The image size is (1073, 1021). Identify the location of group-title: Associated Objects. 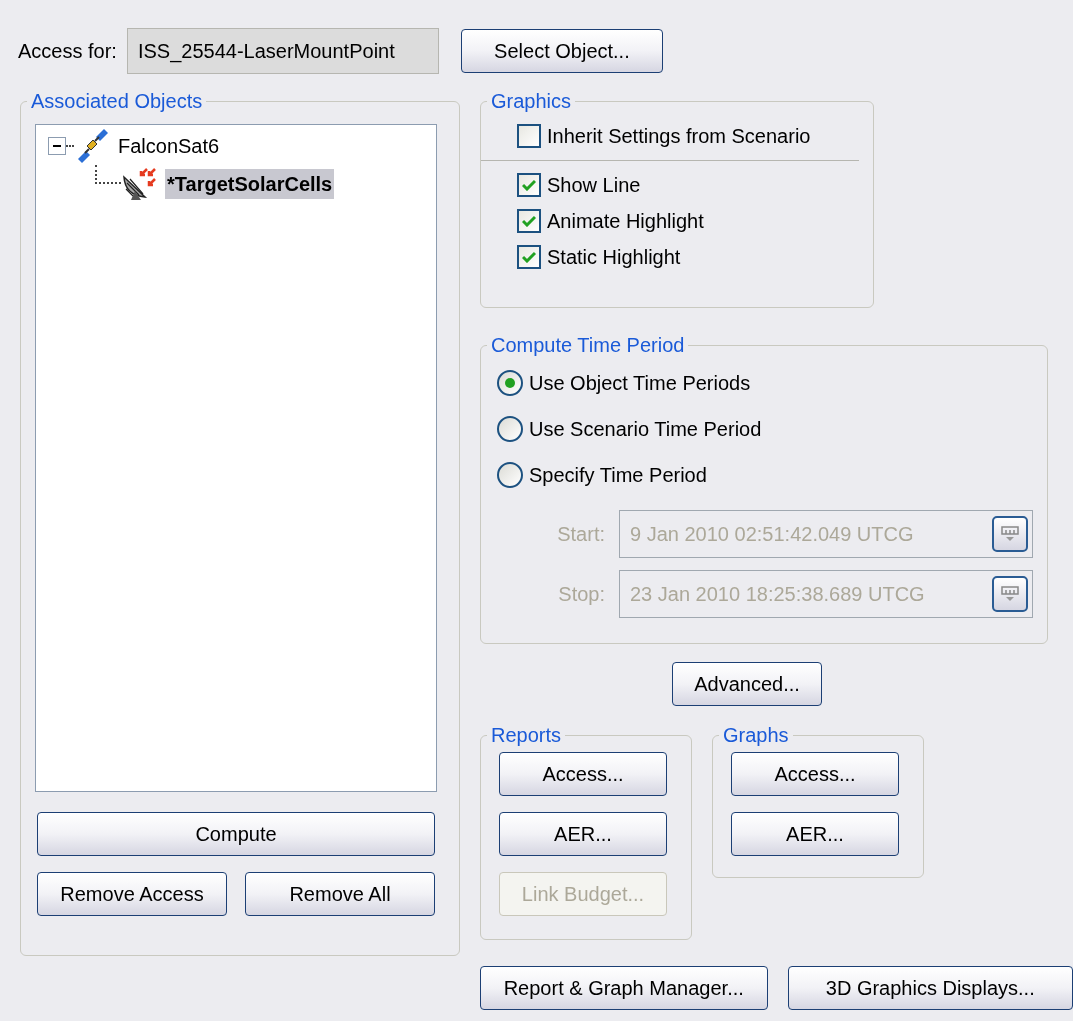
(117, 101).